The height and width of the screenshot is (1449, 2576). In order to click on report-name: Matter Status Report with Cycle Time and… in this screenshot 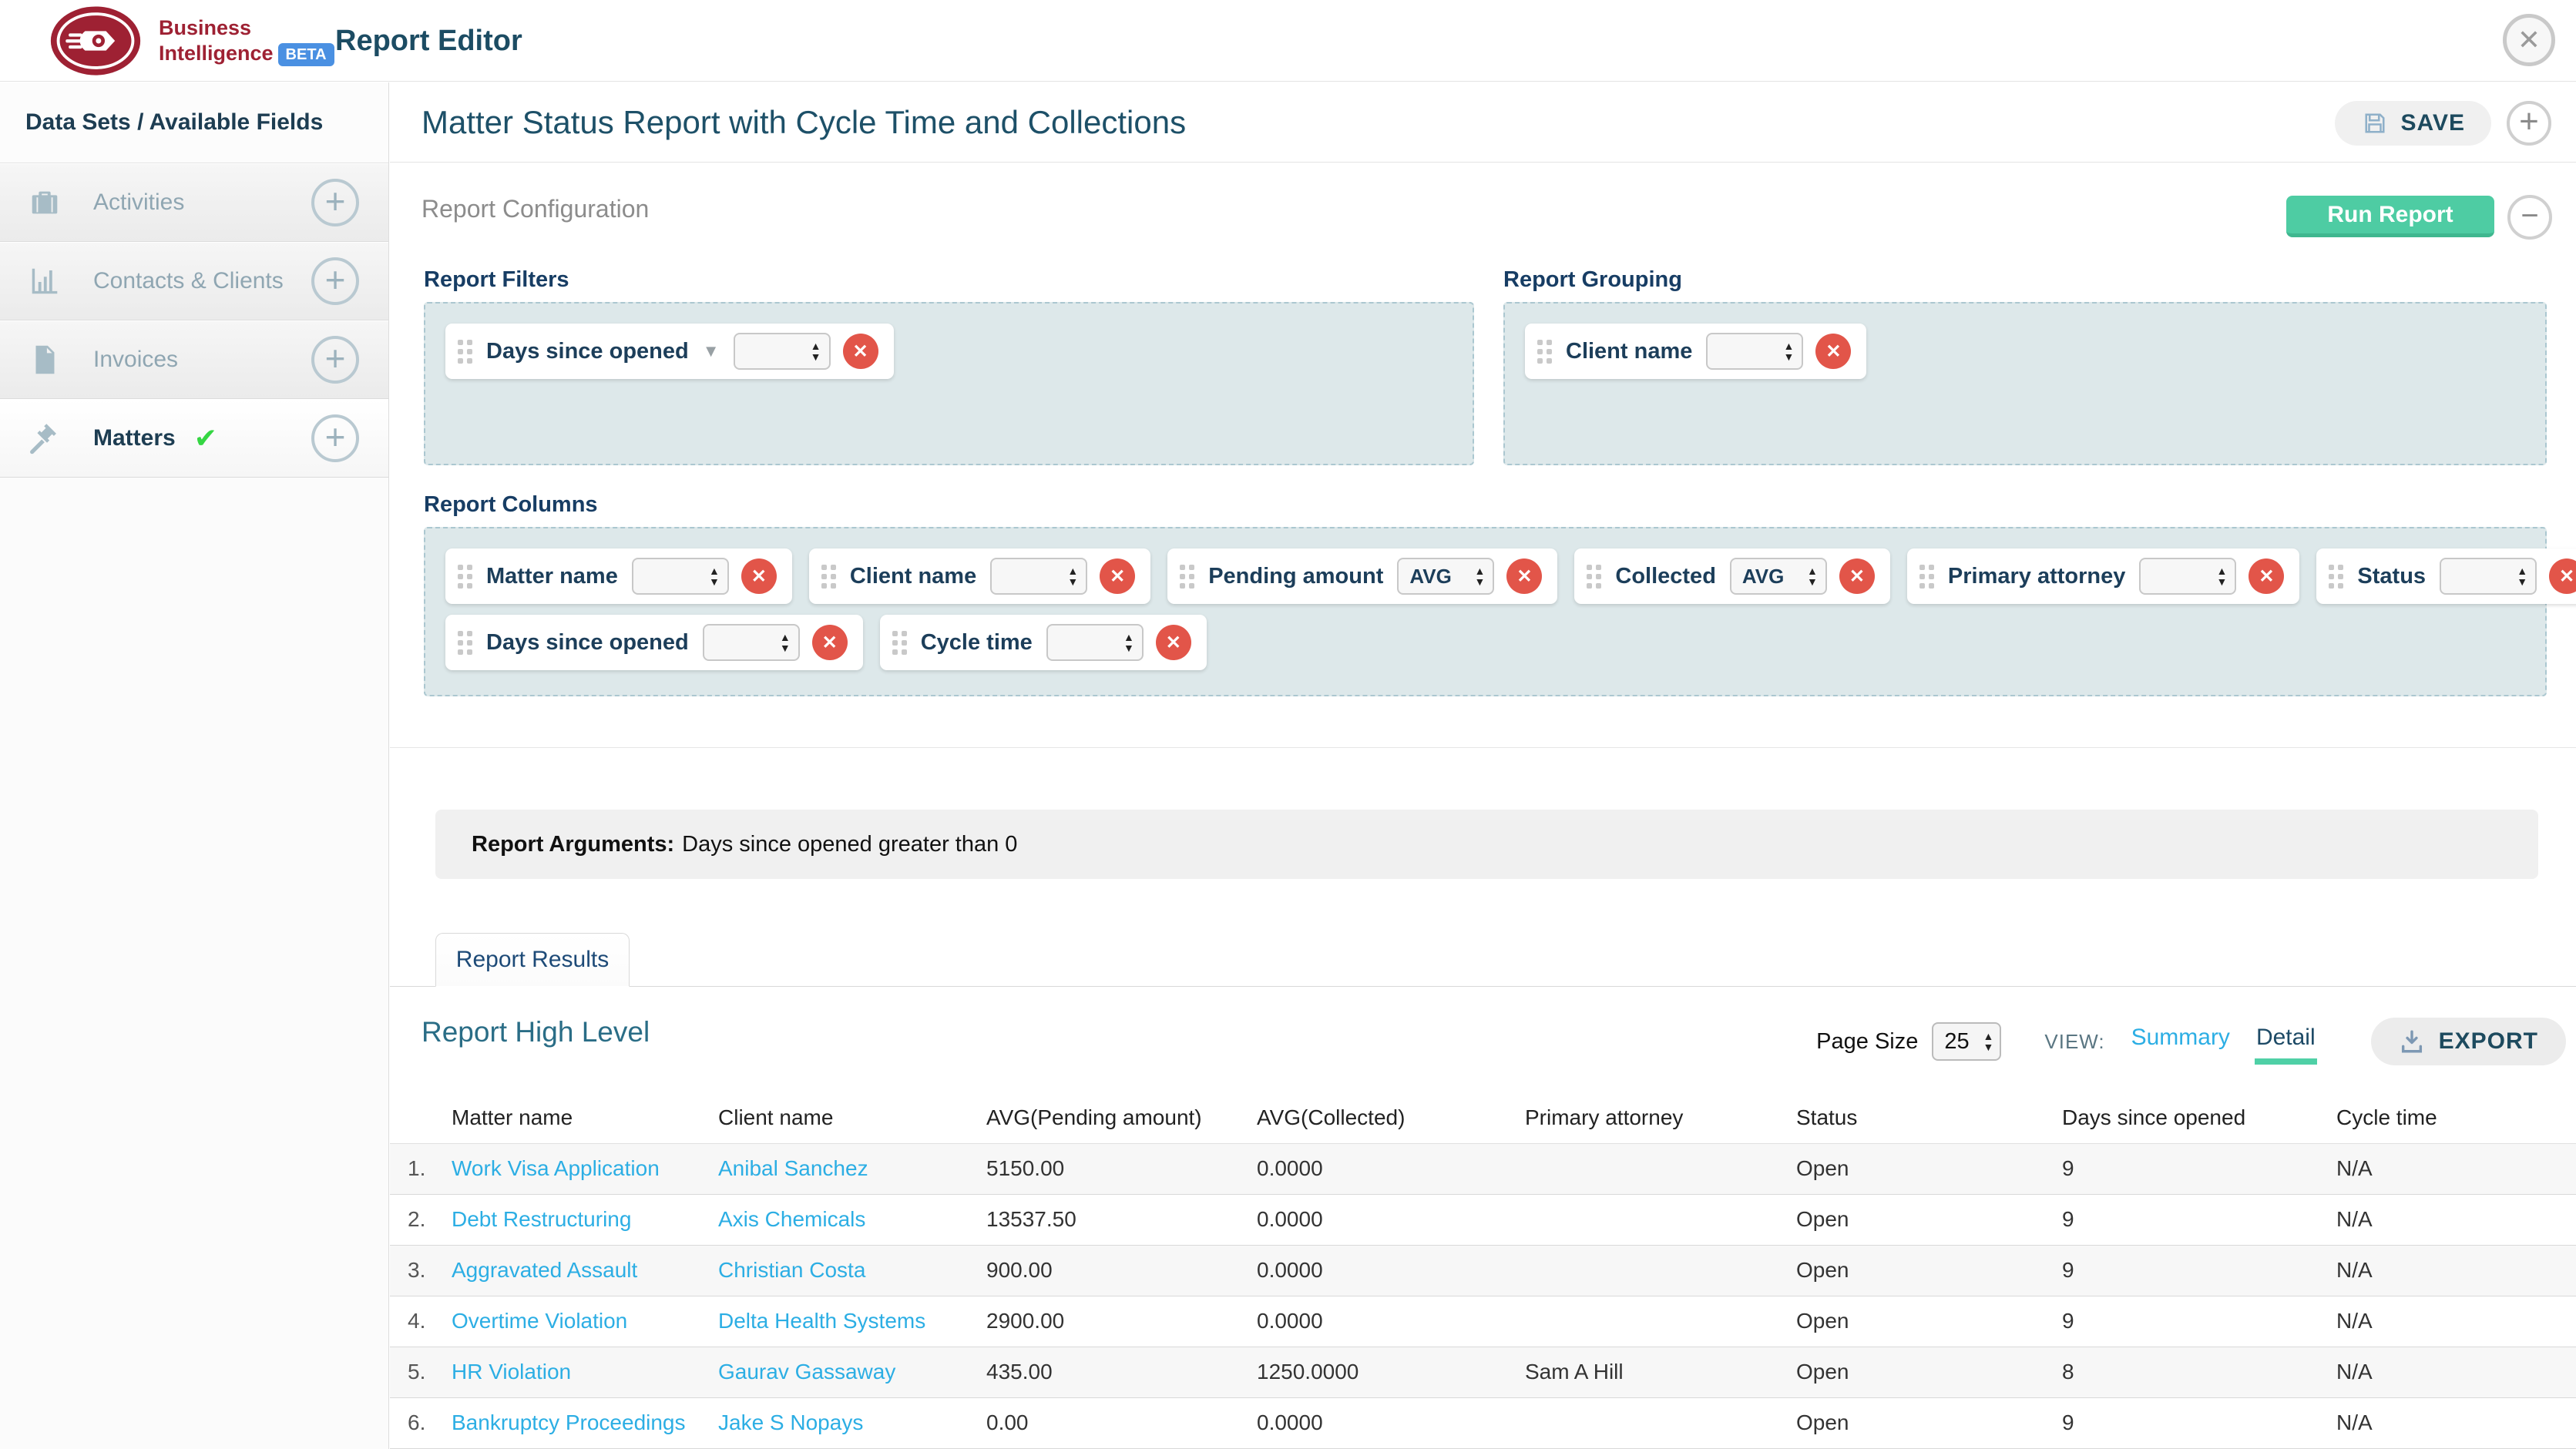, I will do `click(804, 122)`.